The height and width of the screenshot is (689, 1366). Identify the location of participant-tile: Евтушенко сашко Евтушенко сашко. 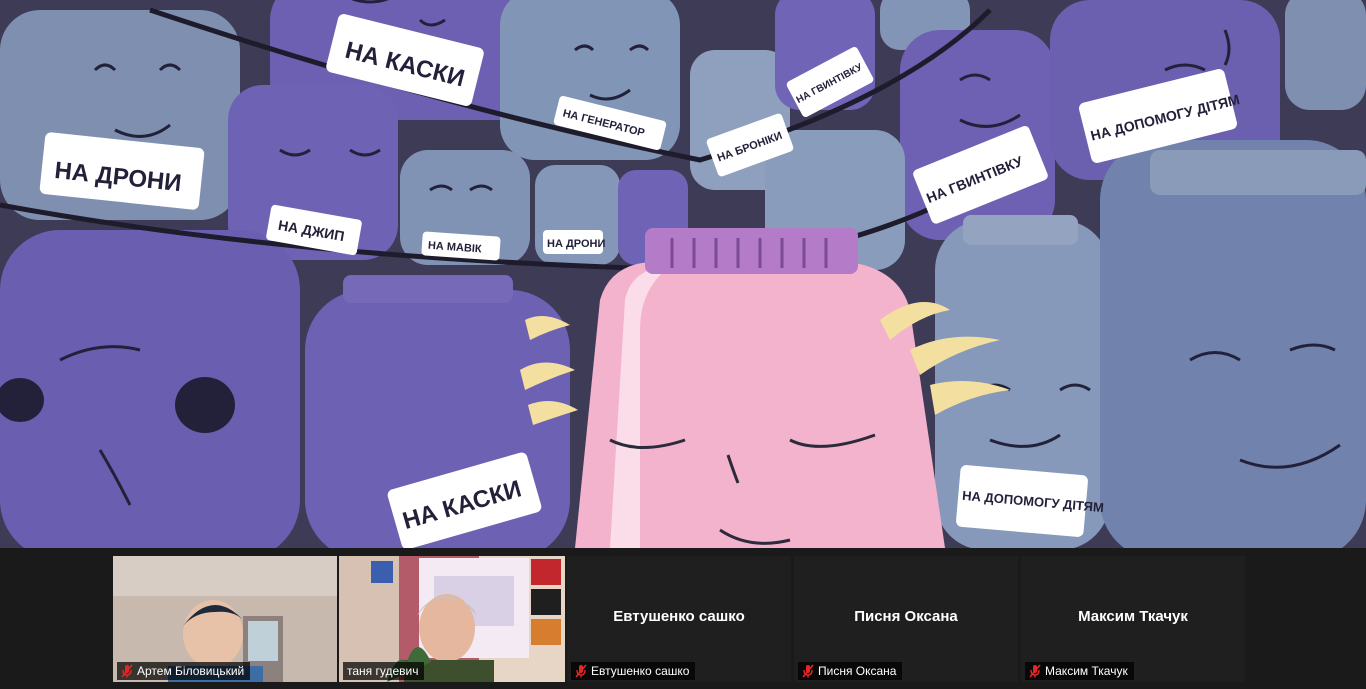
(679, 619).